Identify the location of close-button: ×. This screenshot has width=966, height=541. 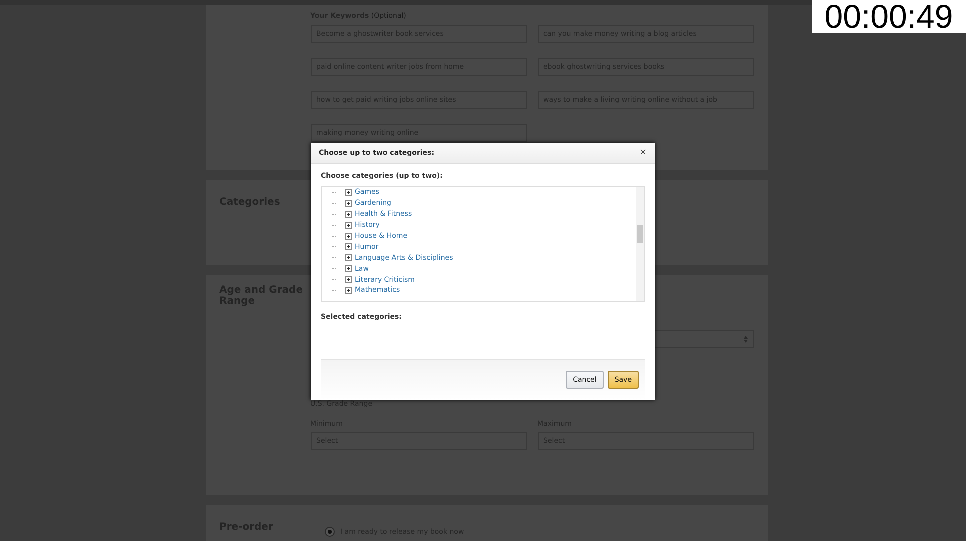
(643, 153).